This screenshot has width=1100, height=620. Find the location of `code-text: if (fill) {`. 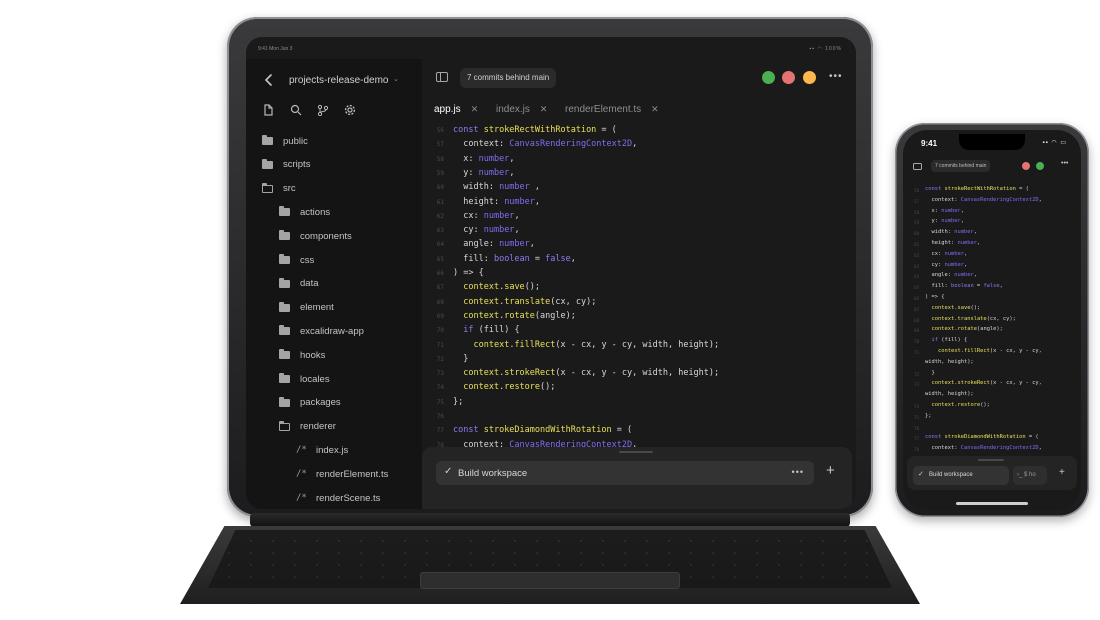

code-text: if (fill) { is located at coordinates (949, 340).